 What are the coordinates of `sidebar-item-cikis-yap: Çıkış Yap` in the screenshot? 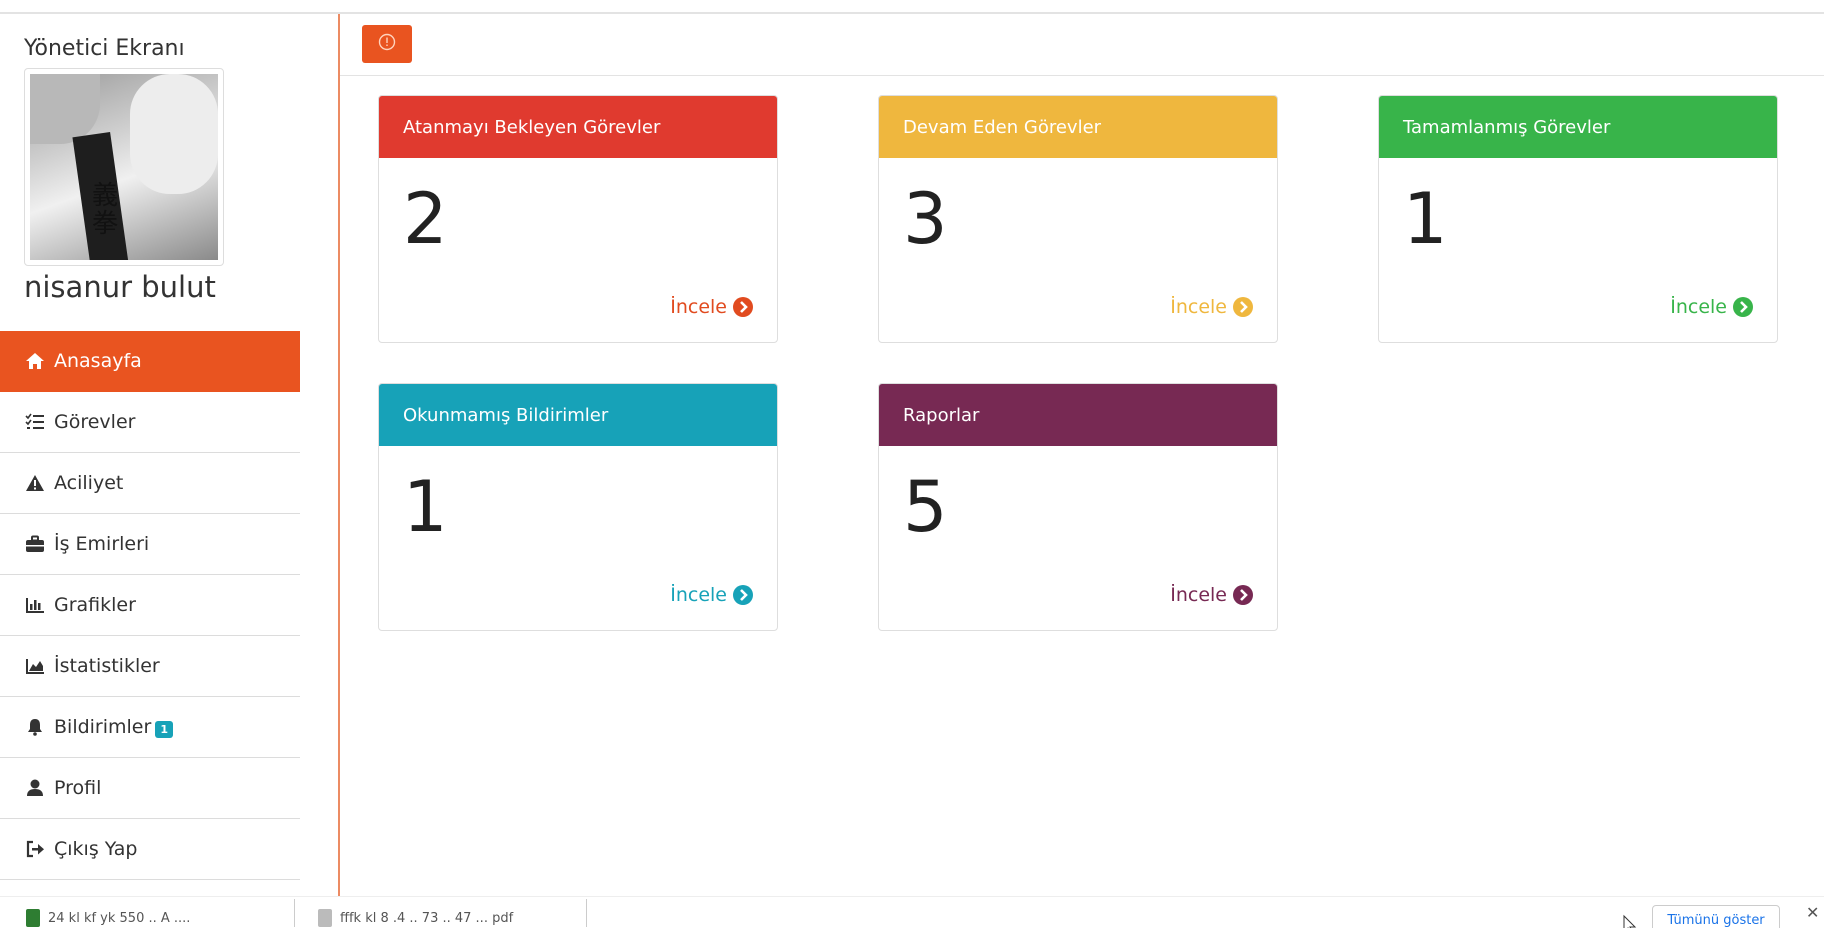 It's located at (150, 849).